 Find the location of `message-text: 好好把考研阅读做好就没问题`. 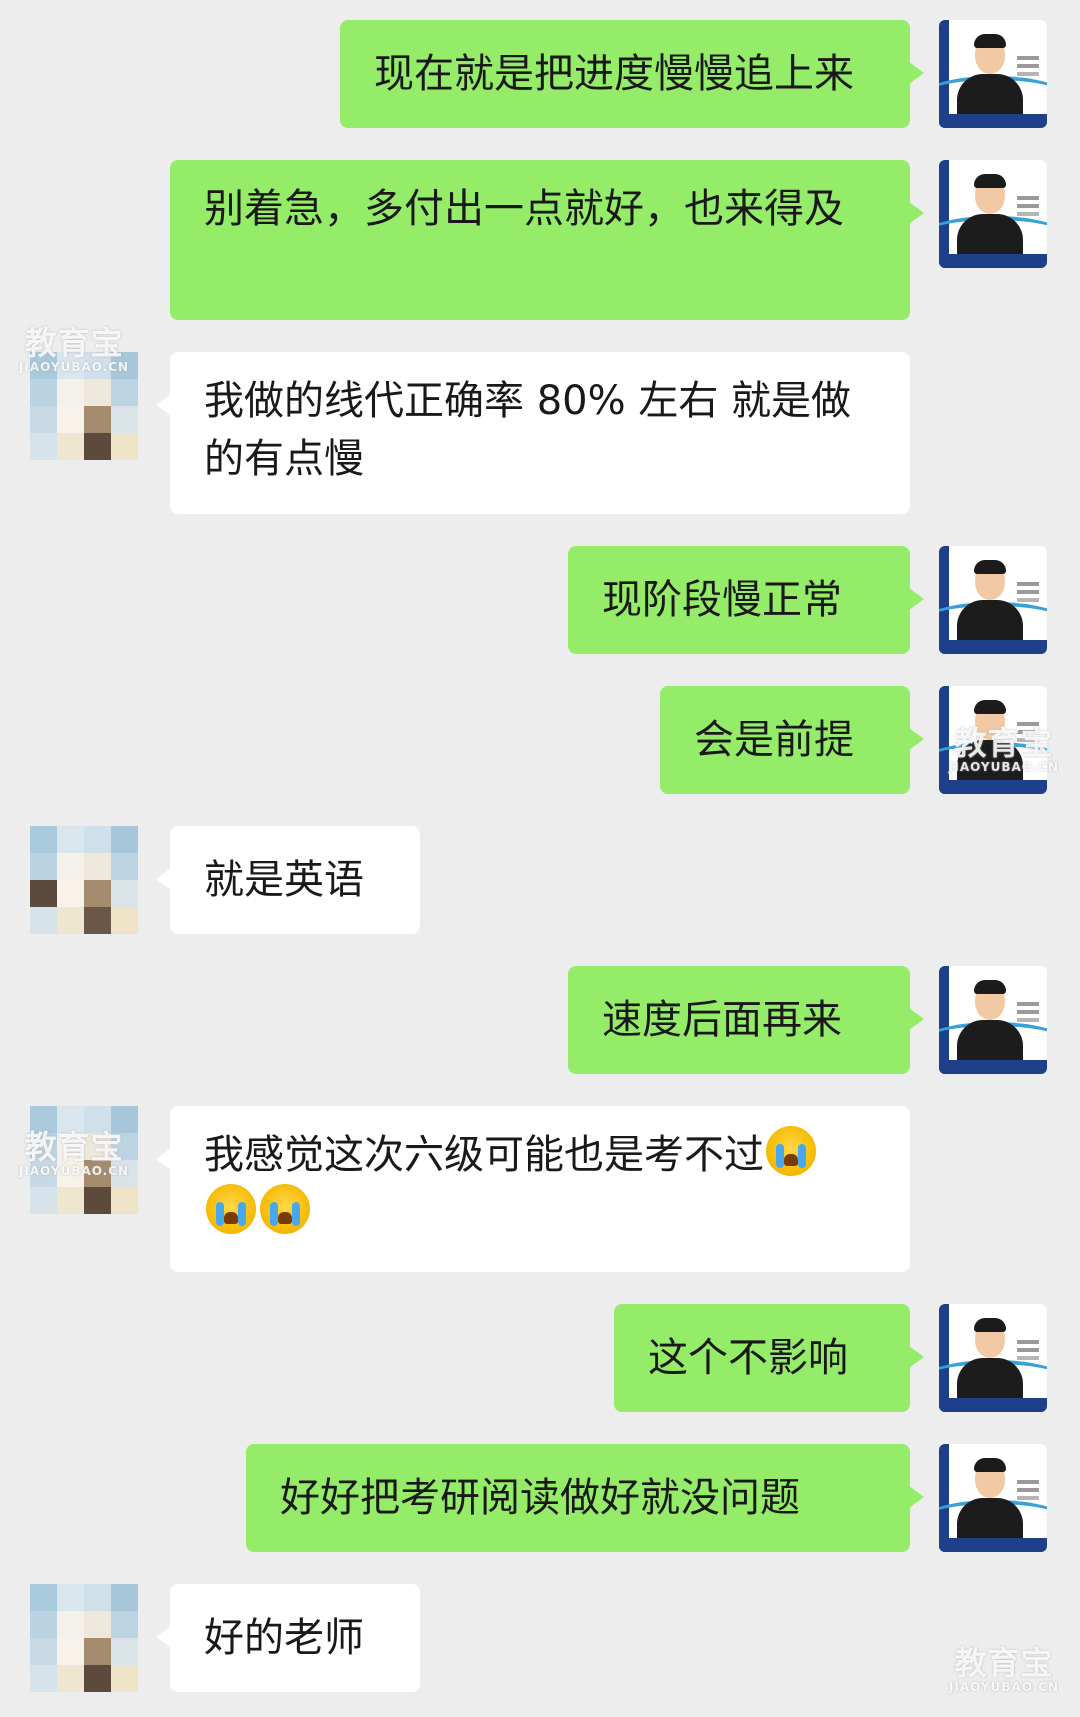

message-text: 好好把考研阅读做好就没问题 is located at coordinates (540, 1498).